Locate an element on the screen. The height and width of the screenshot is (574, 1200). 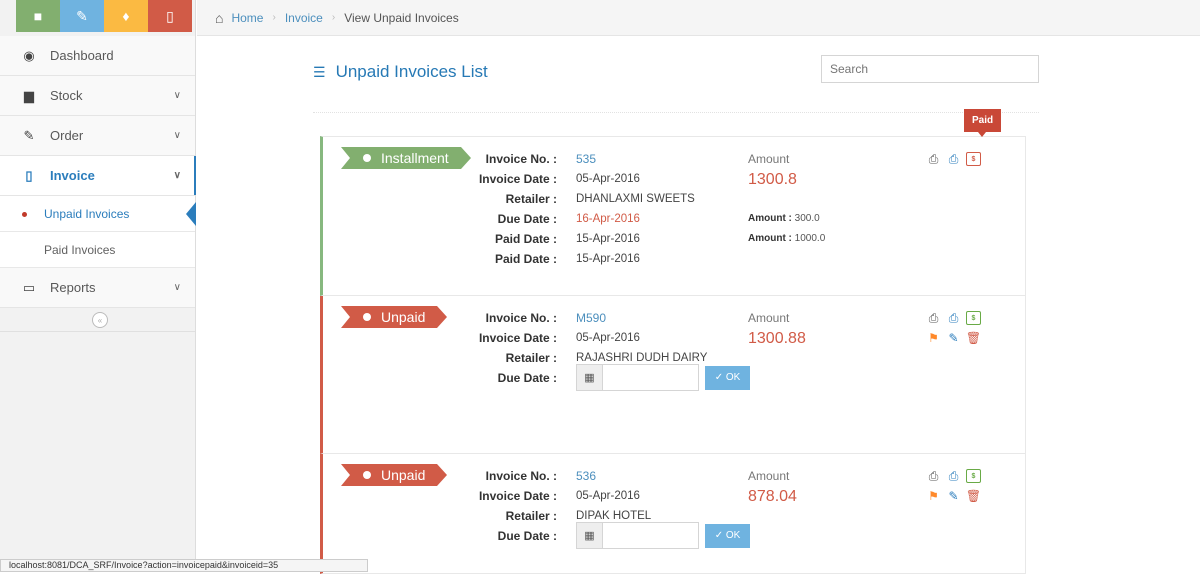
breadcrumb-current: View Unpaid Invoices is located at coordinates (401, 17).